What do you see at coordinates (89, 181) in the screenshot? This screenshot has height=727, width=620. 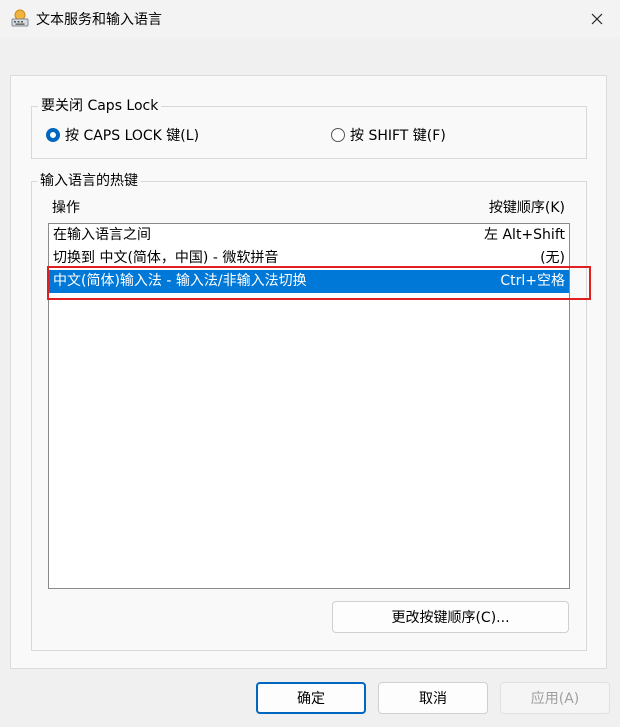 I see `hotkeys-group-caption: 输入语言的热键` at bounding box center [89, 181].